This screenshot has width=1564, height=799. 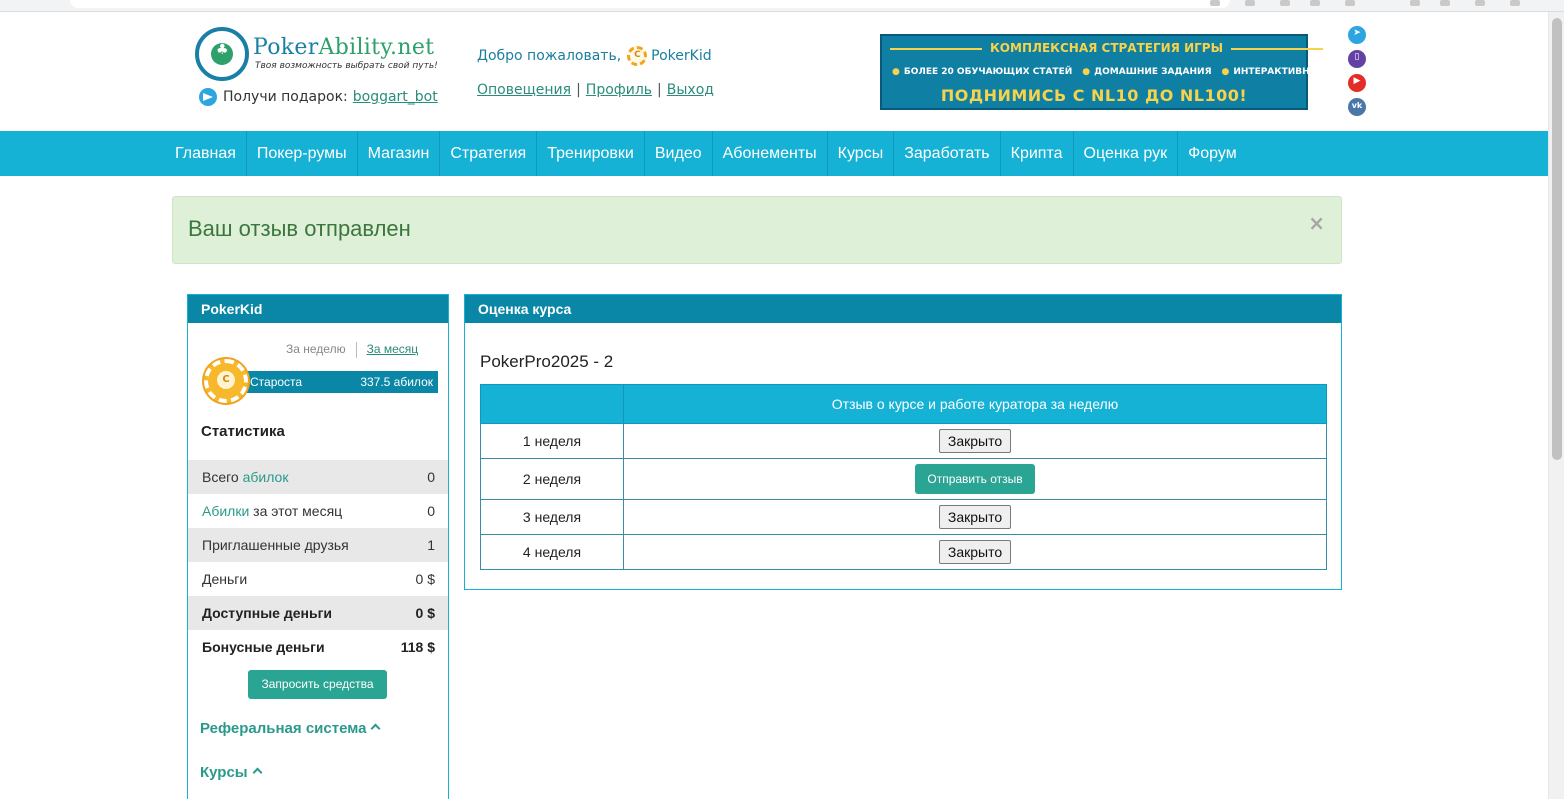 What do you see at coordinates (1212, 153) in the screenshot?
I see `nav-item: Форум` at bounding box center [1212, 153].